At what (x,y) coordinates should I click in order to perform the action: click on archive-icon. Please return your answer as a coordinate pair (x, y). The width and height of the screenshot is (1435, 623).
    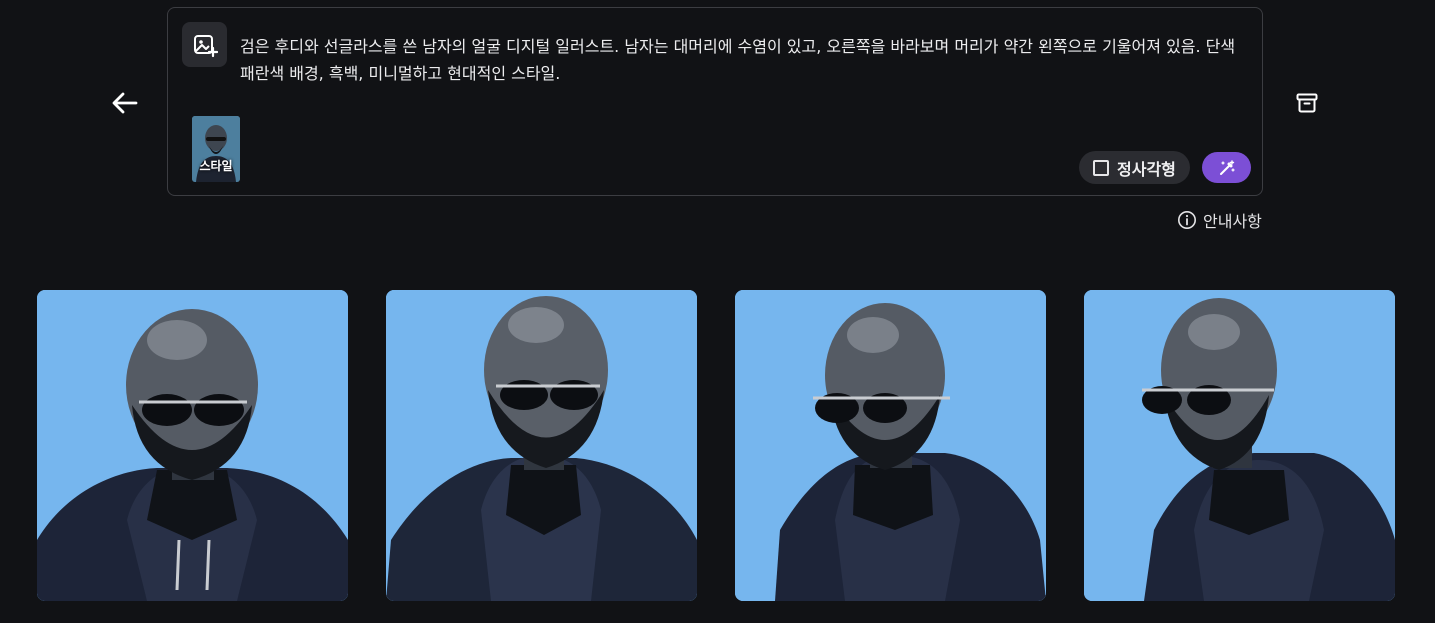
    Looking at the image, I should click on (1307, 103).